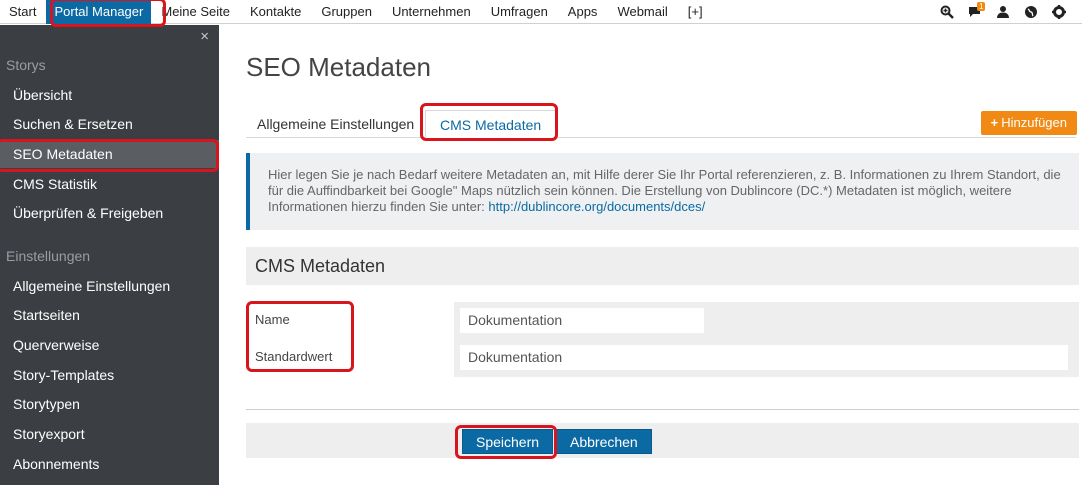 Image resolution: width=1082 pixels, height=485 pixels. I want to click on nav-start: Start, so click(23, 12).